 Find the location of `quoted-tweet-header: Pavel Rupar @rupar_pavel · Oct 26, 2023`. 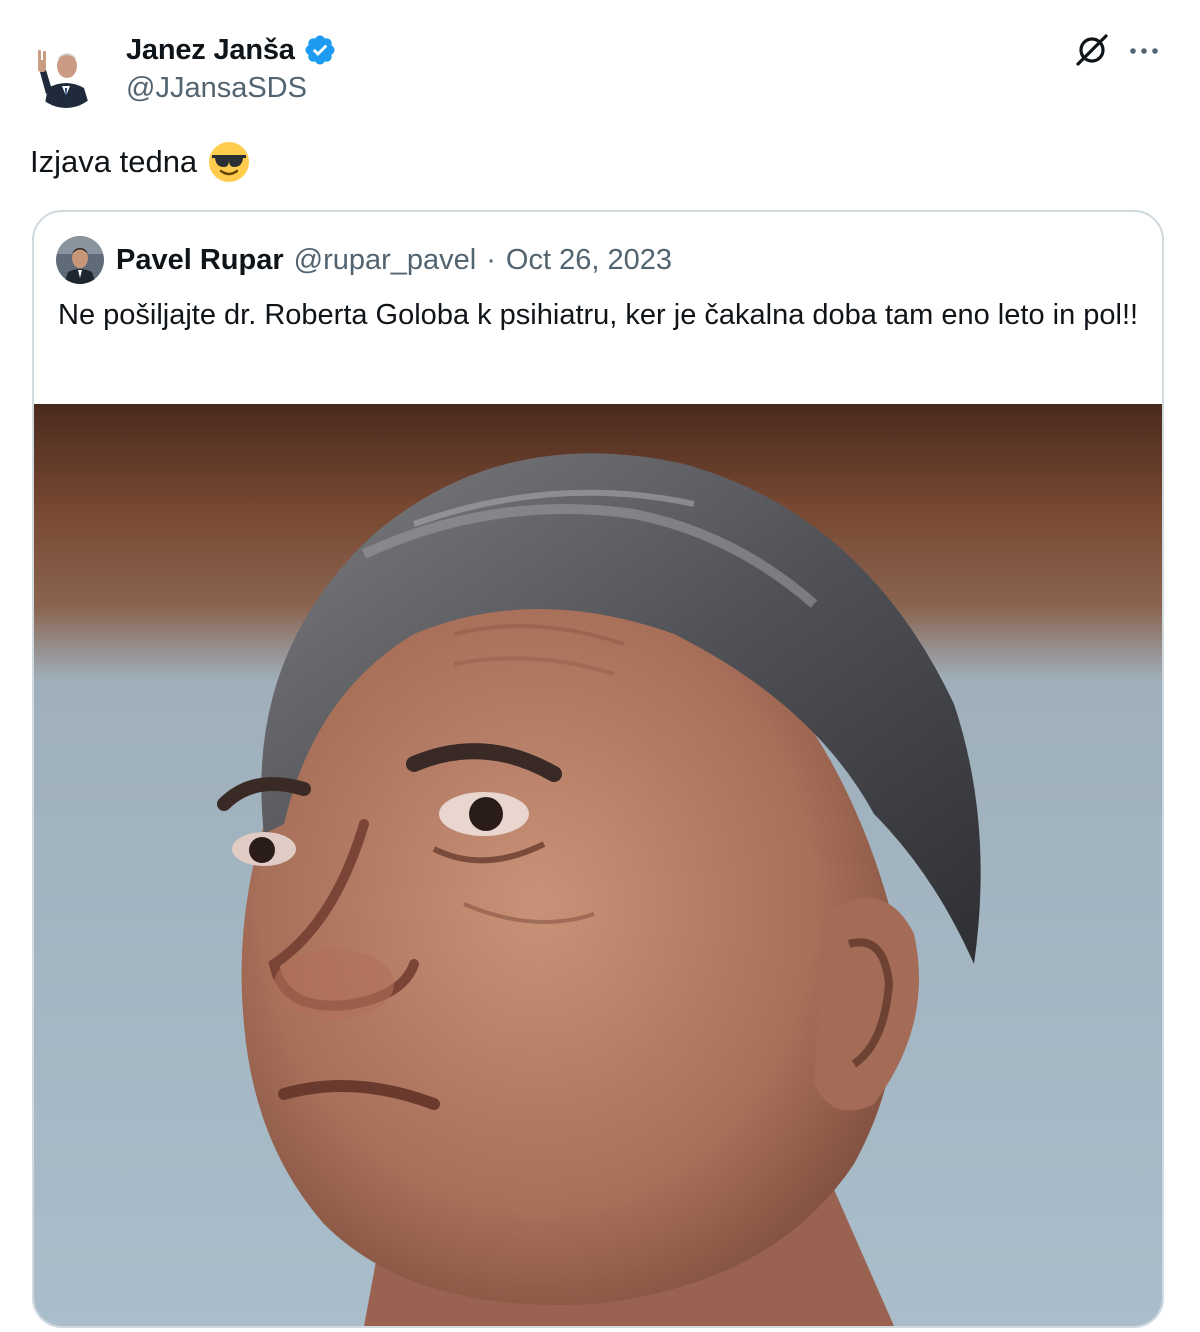

quoted-tweet-header: Pavel Rupar @rupar_pavel · Oct 26, 2023 is located at coordinates (364, 260).